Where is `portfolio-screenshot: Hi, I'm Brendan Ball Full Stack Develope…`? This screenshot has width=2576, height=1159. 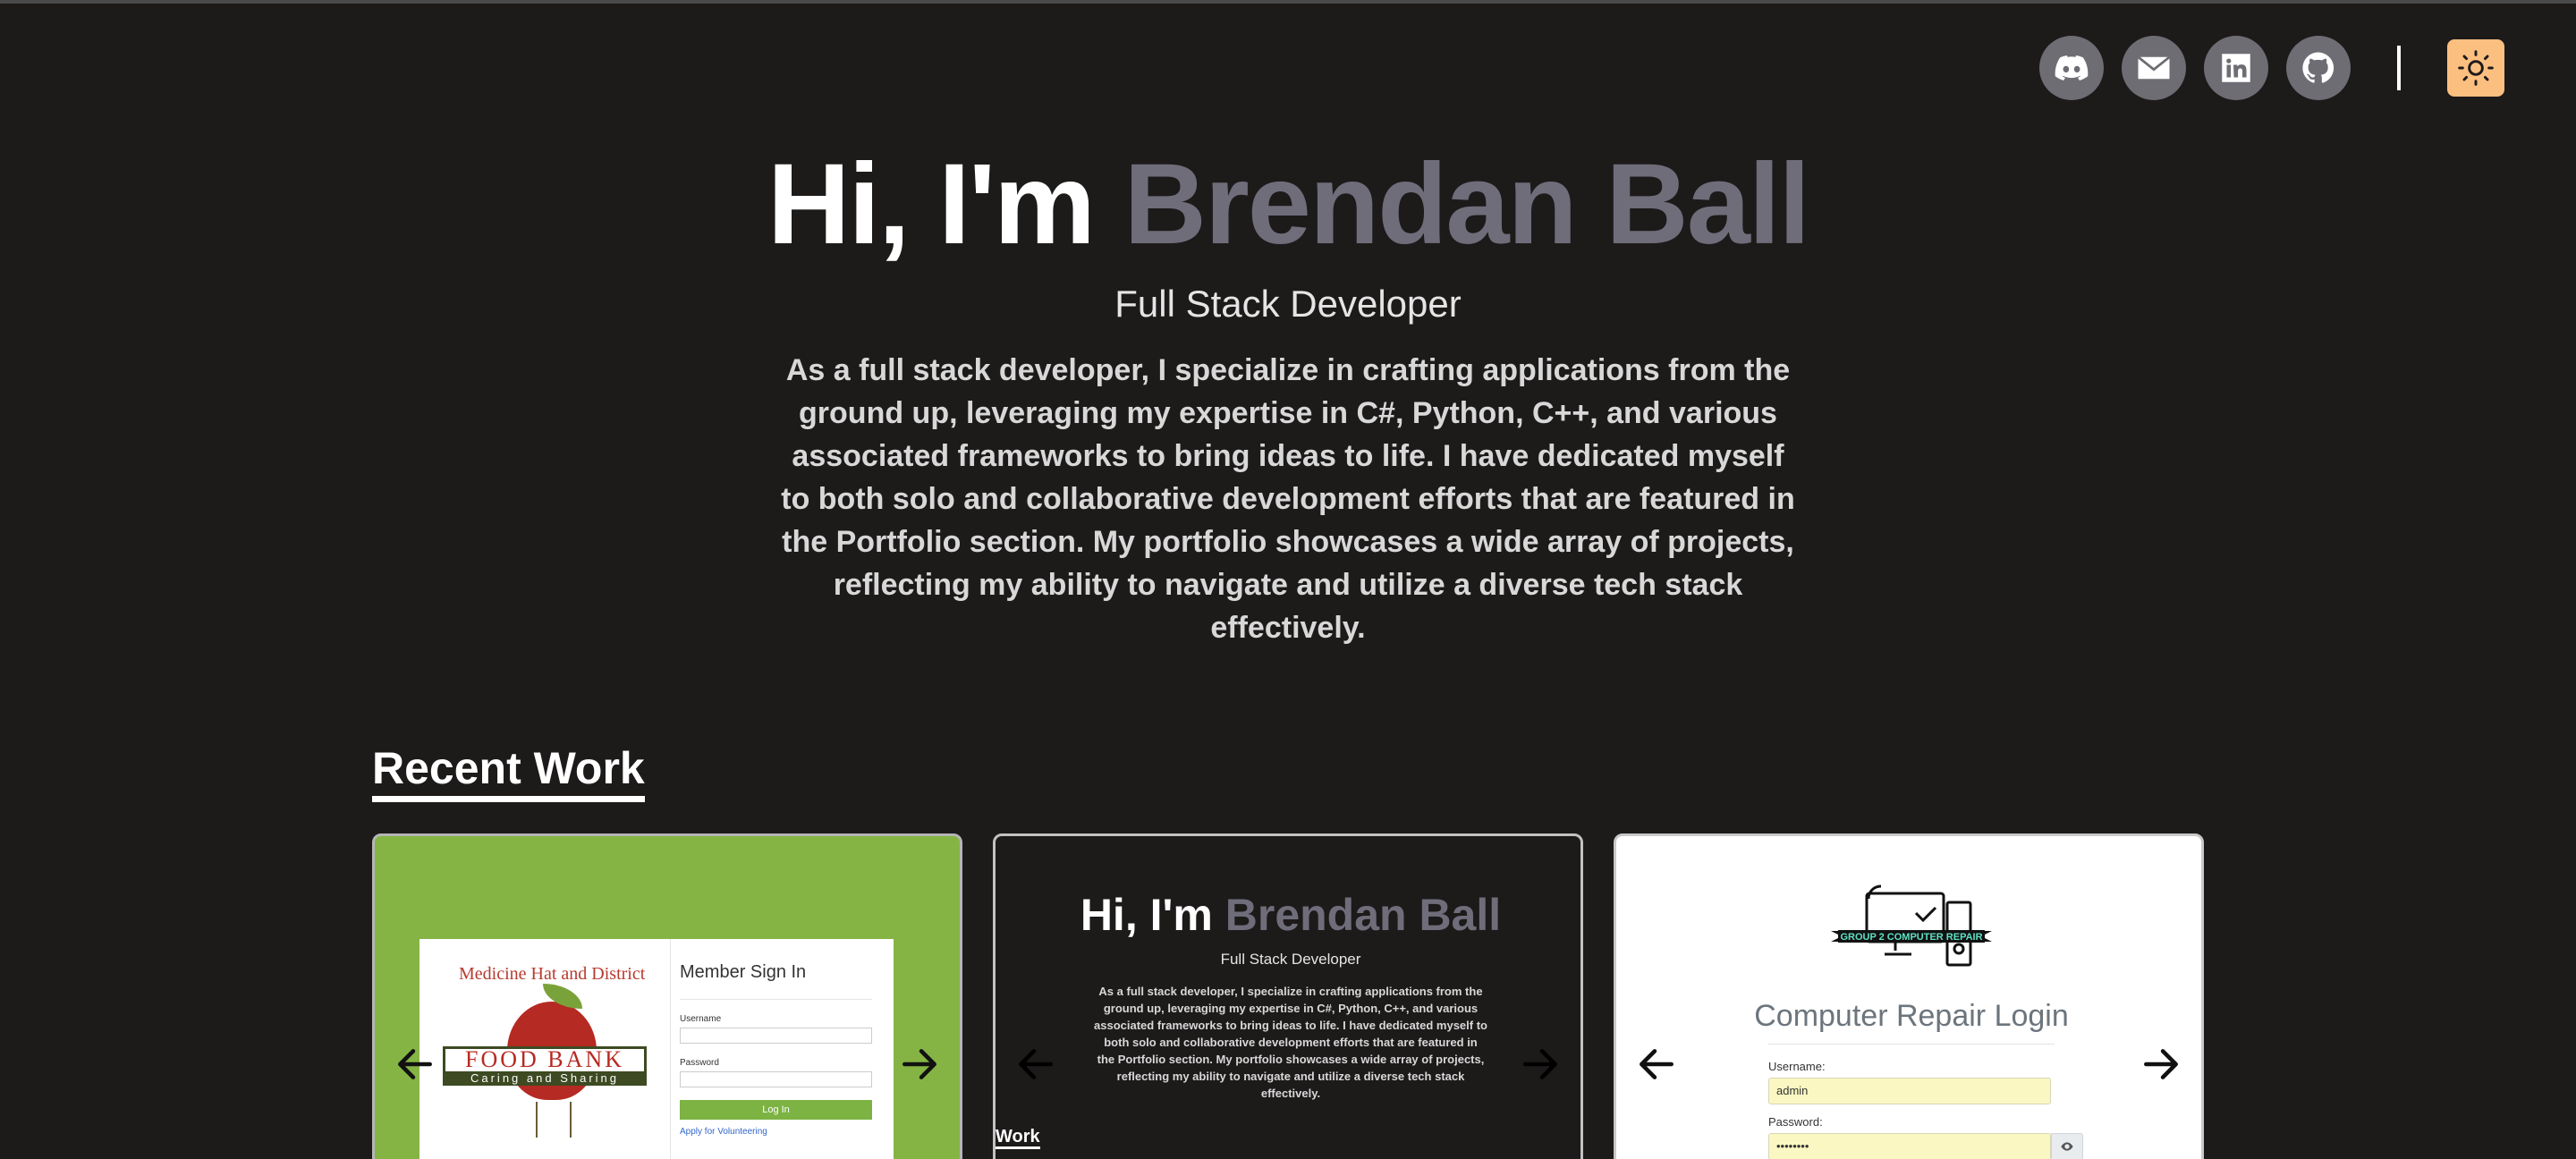
portfolio-screenshot: Hi, I'm Brendan Ball Full Stack Develope… is located at coordinates (1288, 995).